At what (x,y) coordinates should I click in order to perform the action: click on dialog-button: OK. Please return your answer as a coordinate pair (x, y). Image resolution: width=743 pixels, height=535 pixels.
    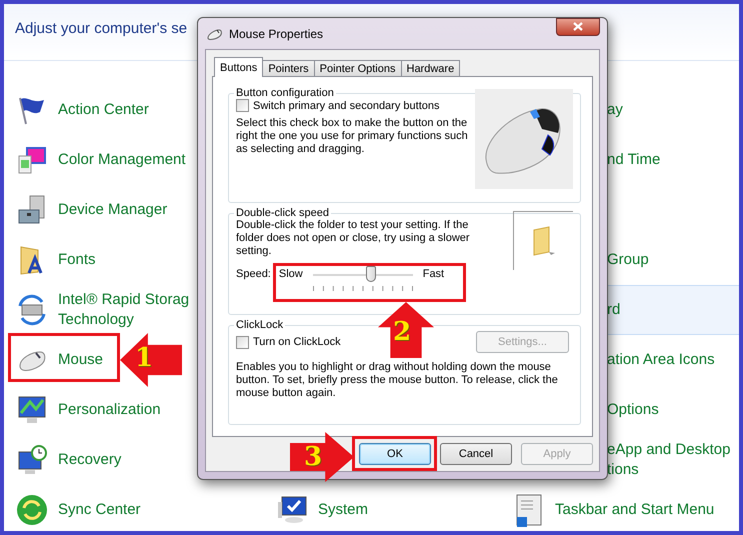
    Looking at the image, I should click on (395, 454).